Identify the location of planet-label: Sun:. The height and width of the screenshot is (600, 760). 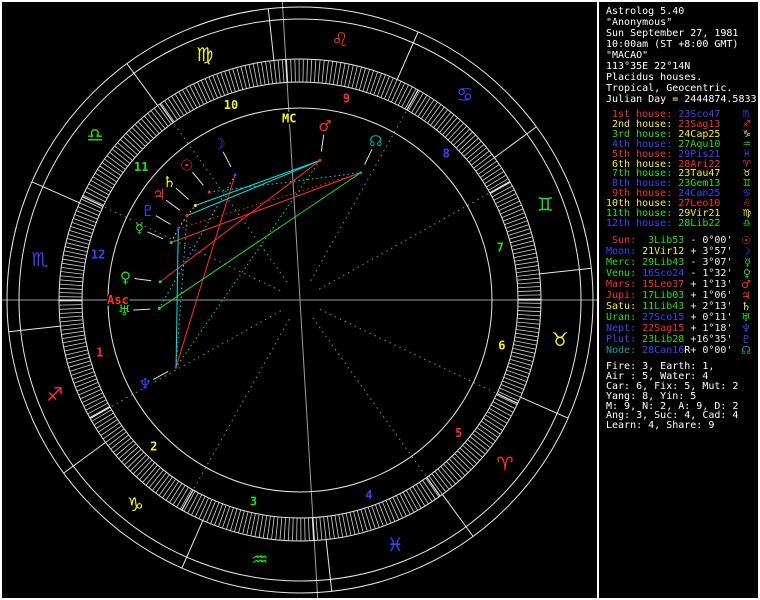
(621, 240).